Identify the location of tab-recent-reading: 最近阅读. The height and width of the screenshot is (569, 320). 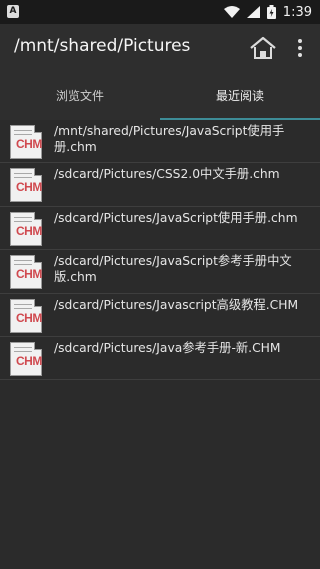
(240, 96).